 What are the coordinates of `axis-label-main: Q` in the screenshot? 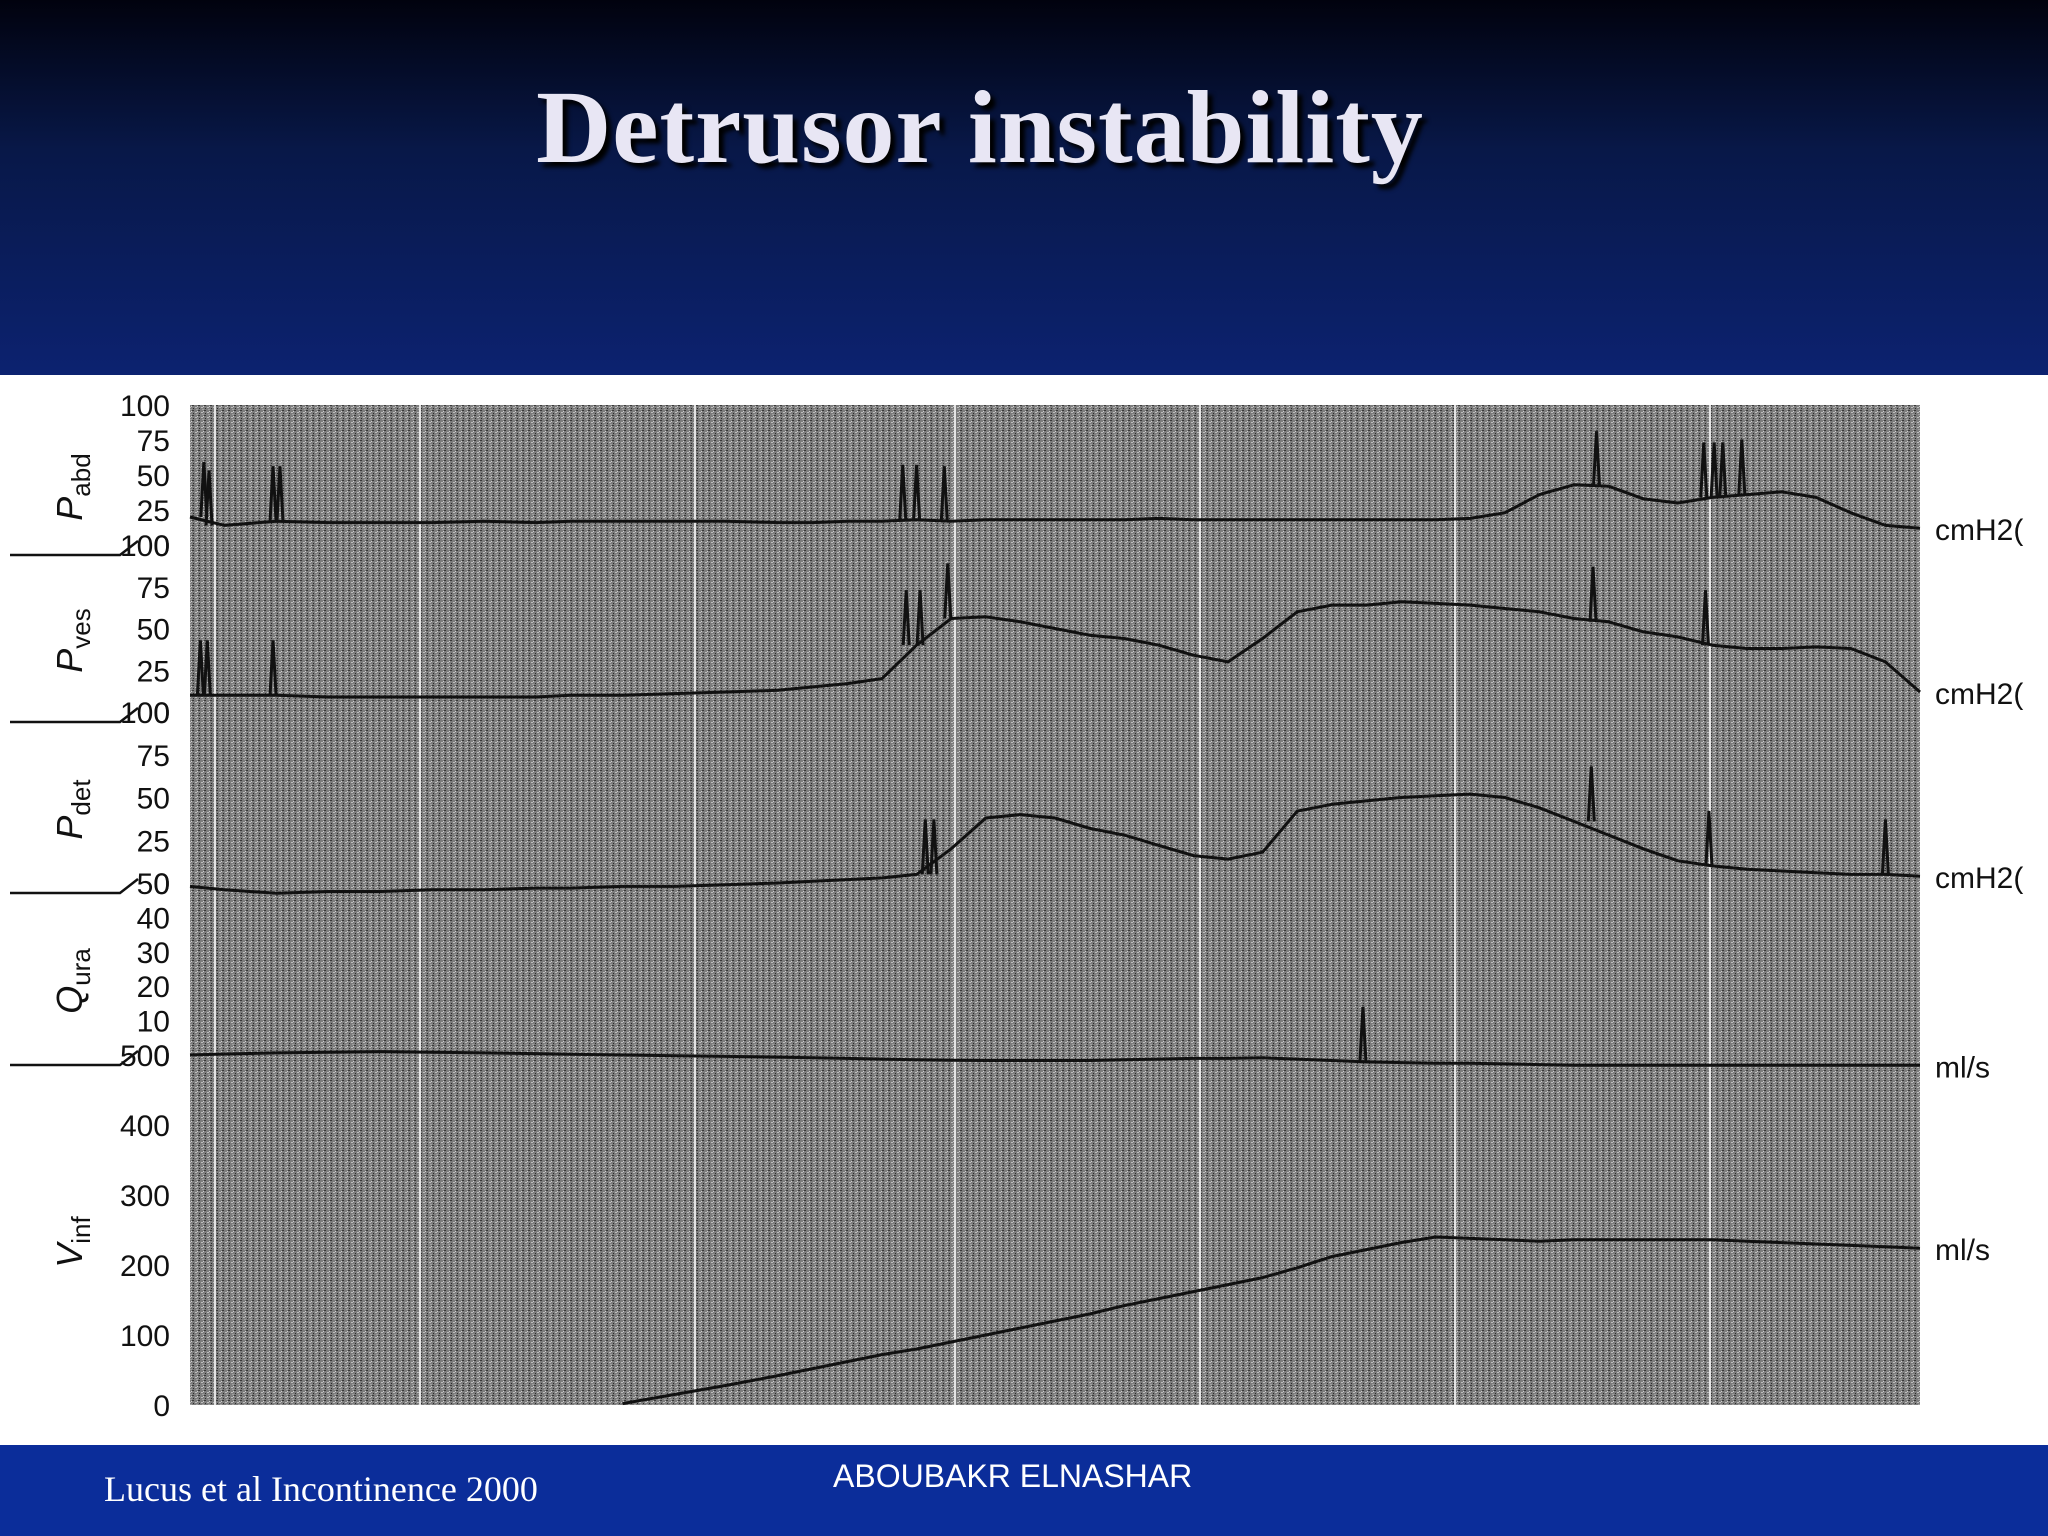 It's located at (69, 1000).